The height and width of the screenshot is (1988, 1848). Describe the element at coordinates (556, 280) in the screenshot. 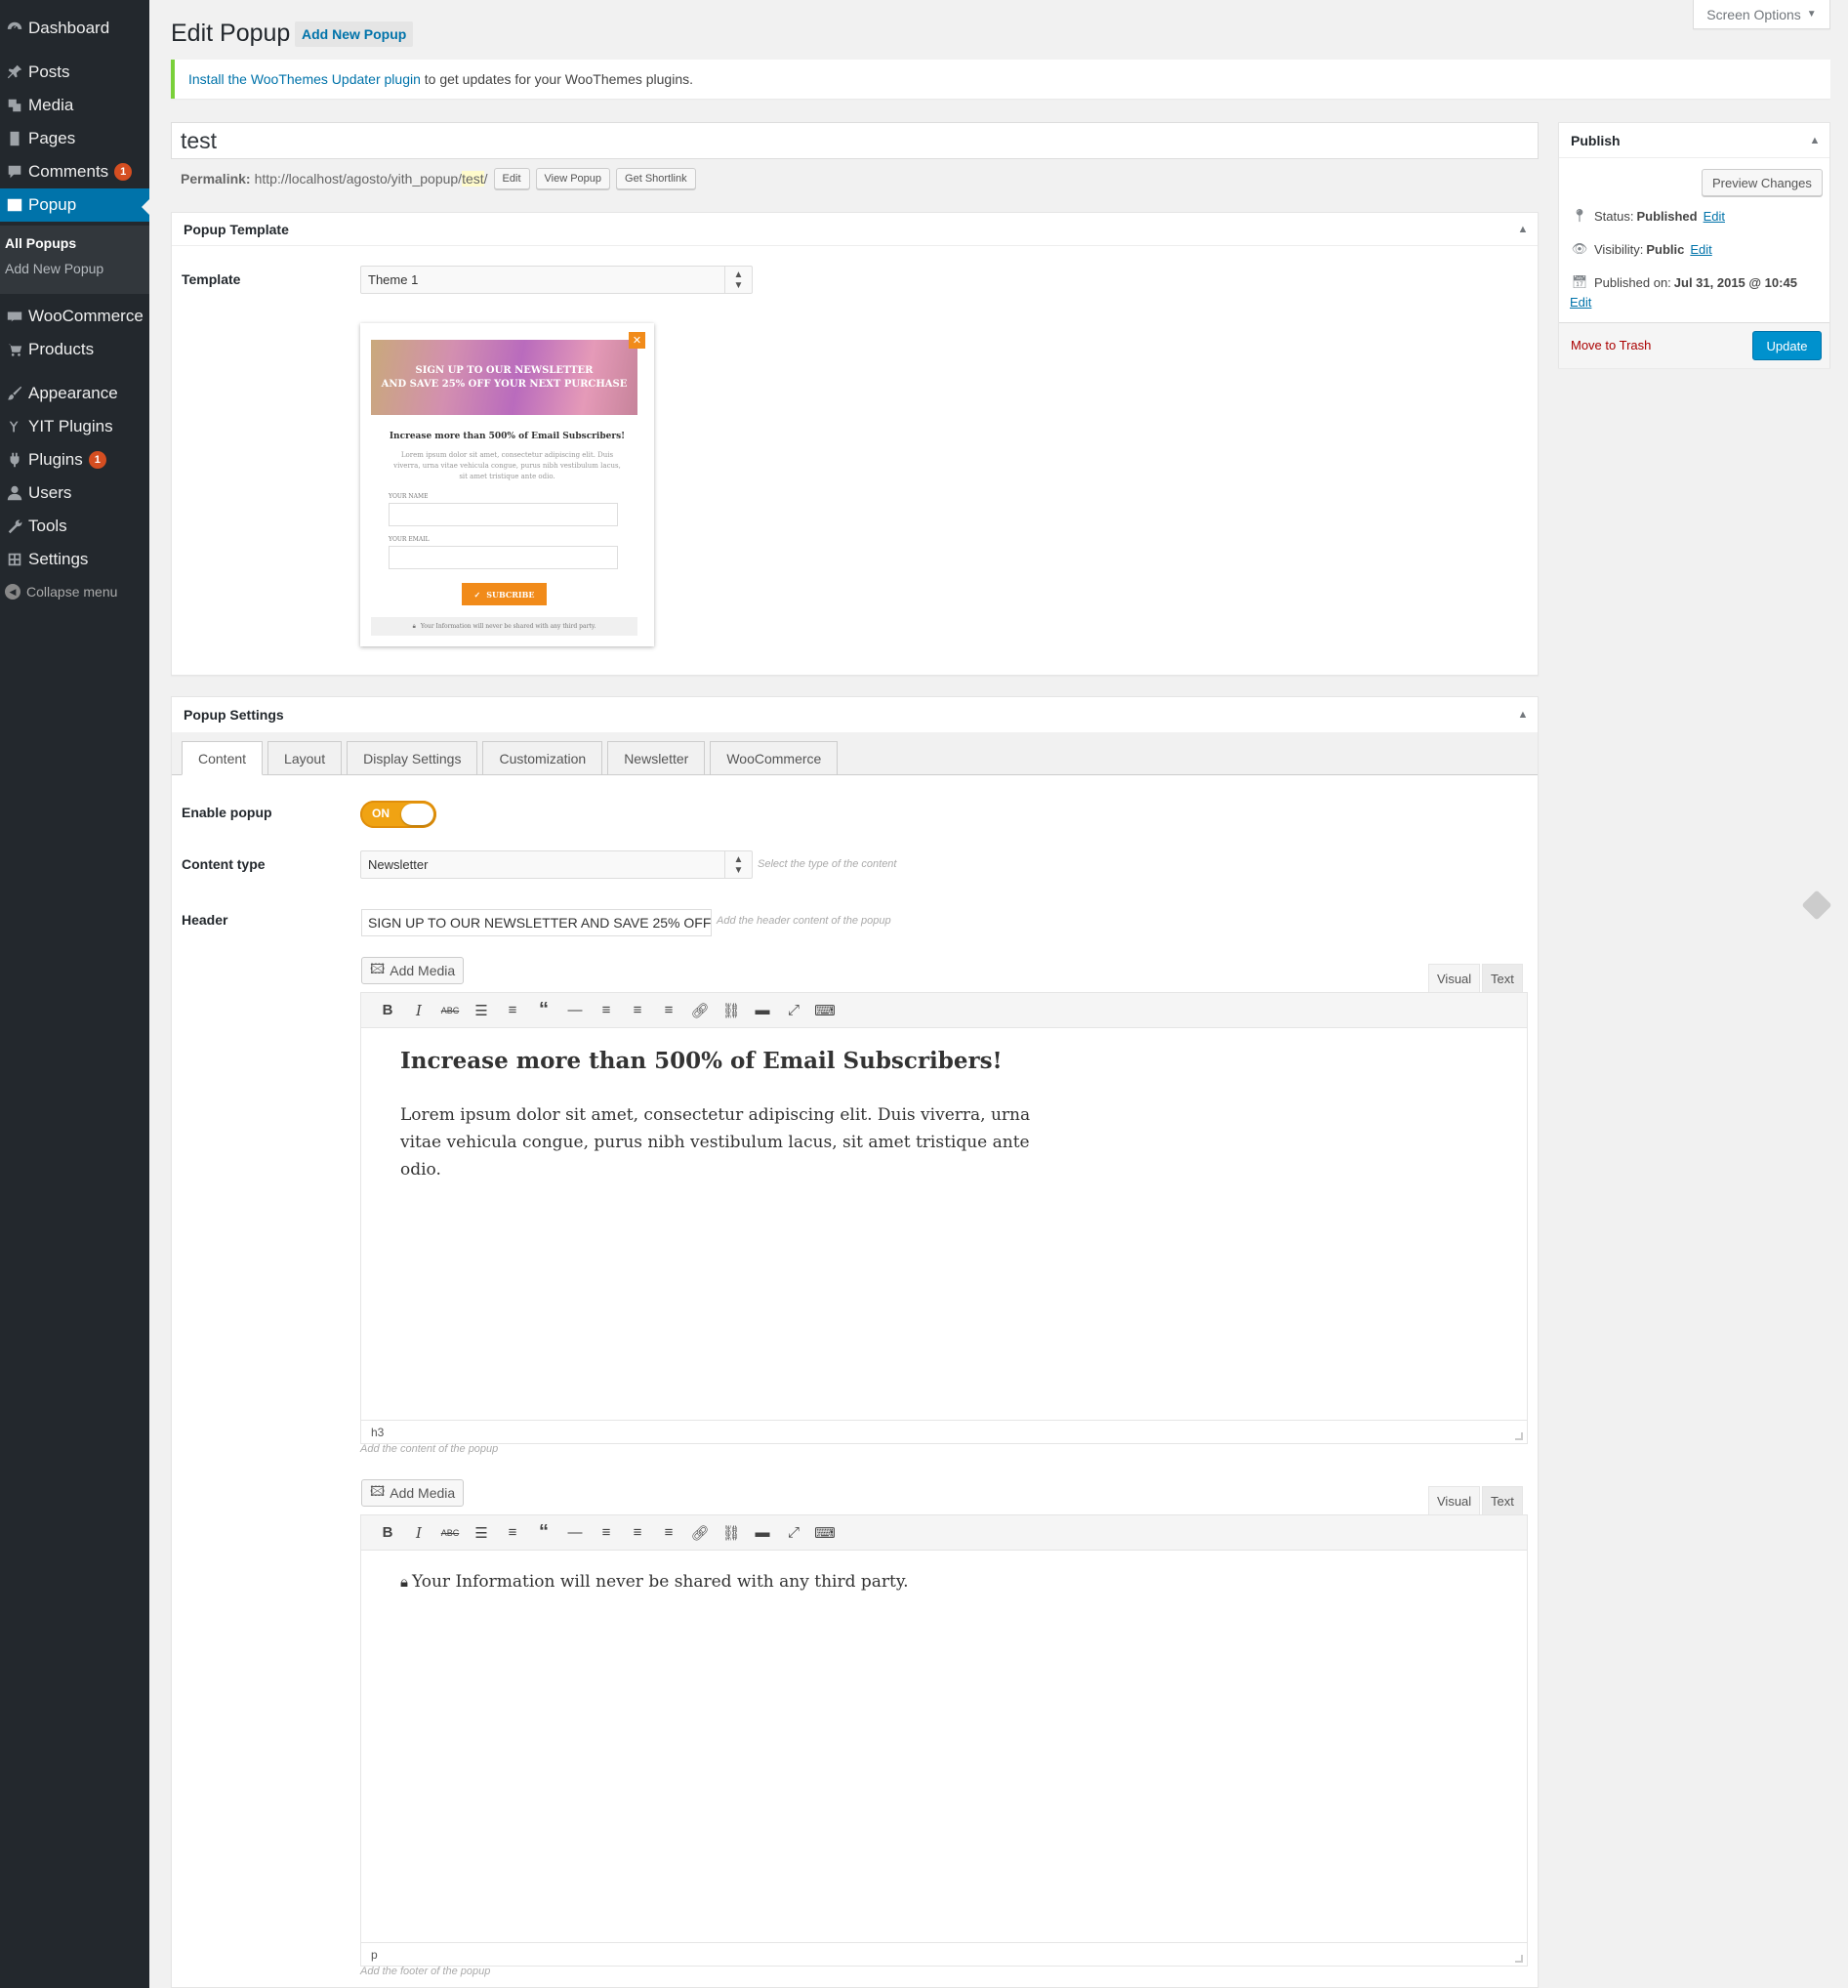

I see `template-select: Theme 1 ▲ ▼` at that location.